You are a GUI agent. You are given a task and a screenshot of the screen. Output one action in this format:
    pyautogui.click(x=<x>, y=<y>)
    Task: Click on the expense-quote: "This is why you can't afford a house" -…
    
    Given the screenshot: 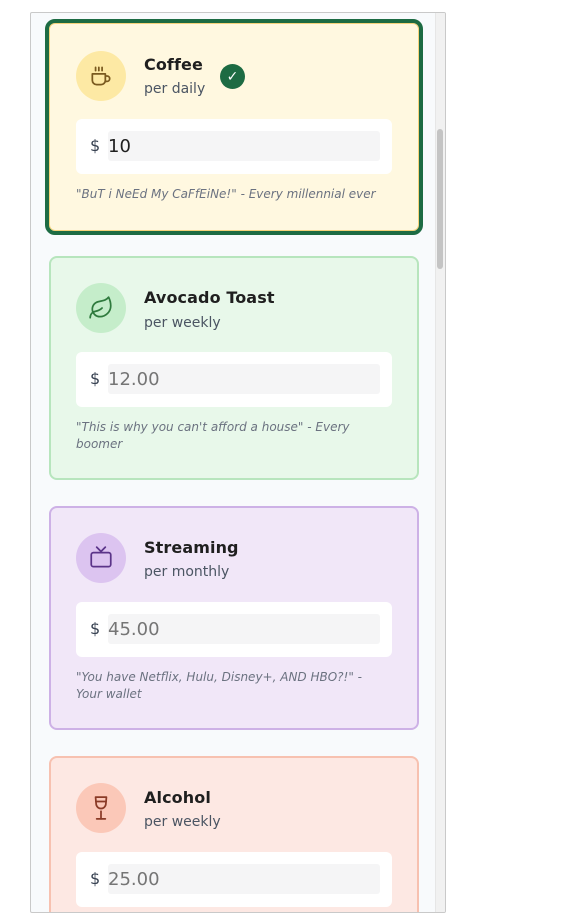 What is the action you would take?
    pyautogui.click(x=213, y=435)
    